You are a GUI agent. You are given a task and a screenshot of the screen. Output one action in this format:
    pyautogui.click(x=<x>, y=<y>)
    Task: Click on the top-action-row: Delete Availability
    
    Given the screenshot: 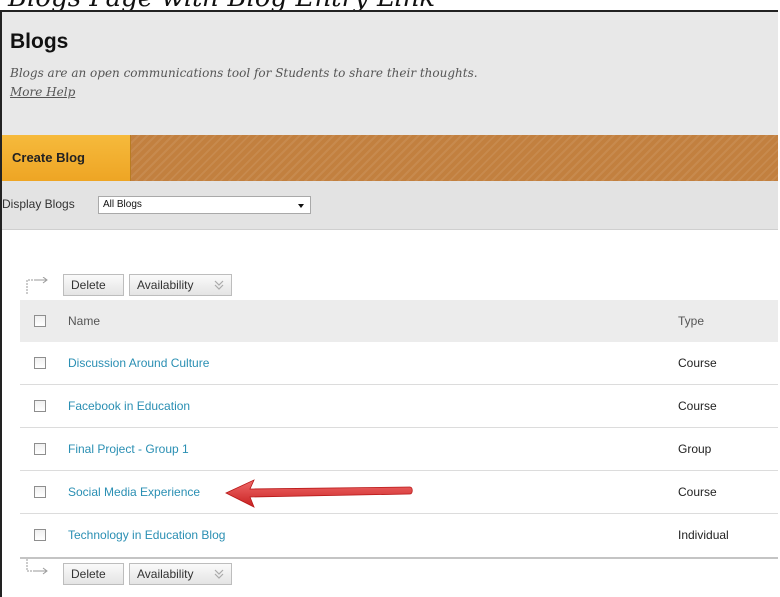 What is the action you would take?
    pyautogui.click(x=390, y=285)
    